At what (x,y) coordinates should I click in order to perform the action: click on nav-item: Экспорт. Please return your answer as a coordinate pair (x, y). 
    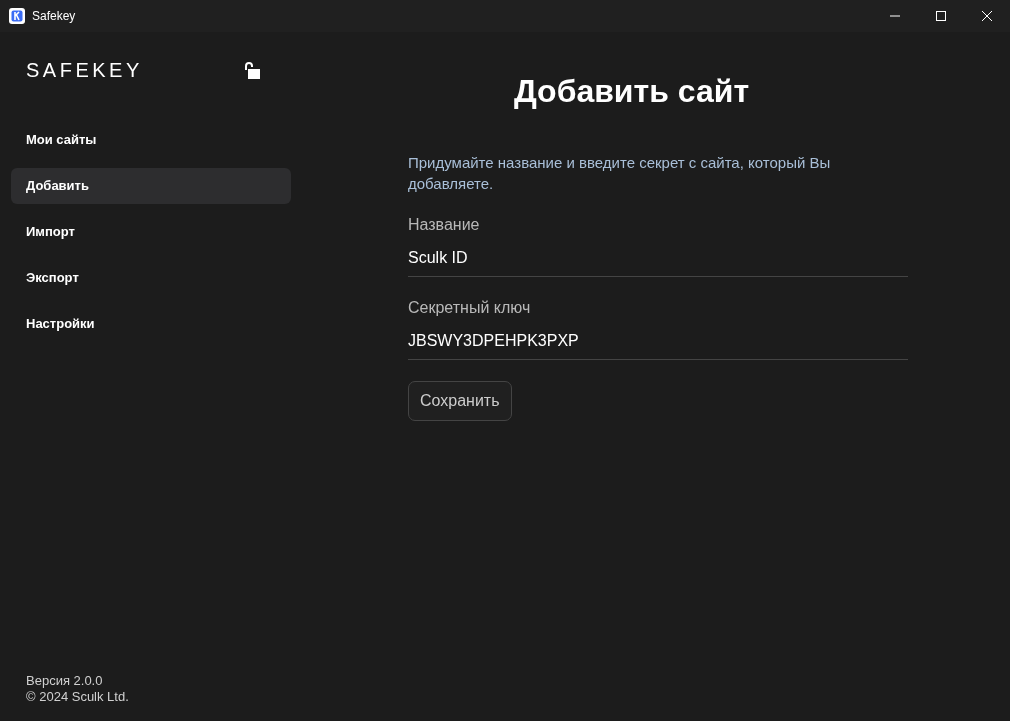
    Looking at the image, I should click on (151, 278).